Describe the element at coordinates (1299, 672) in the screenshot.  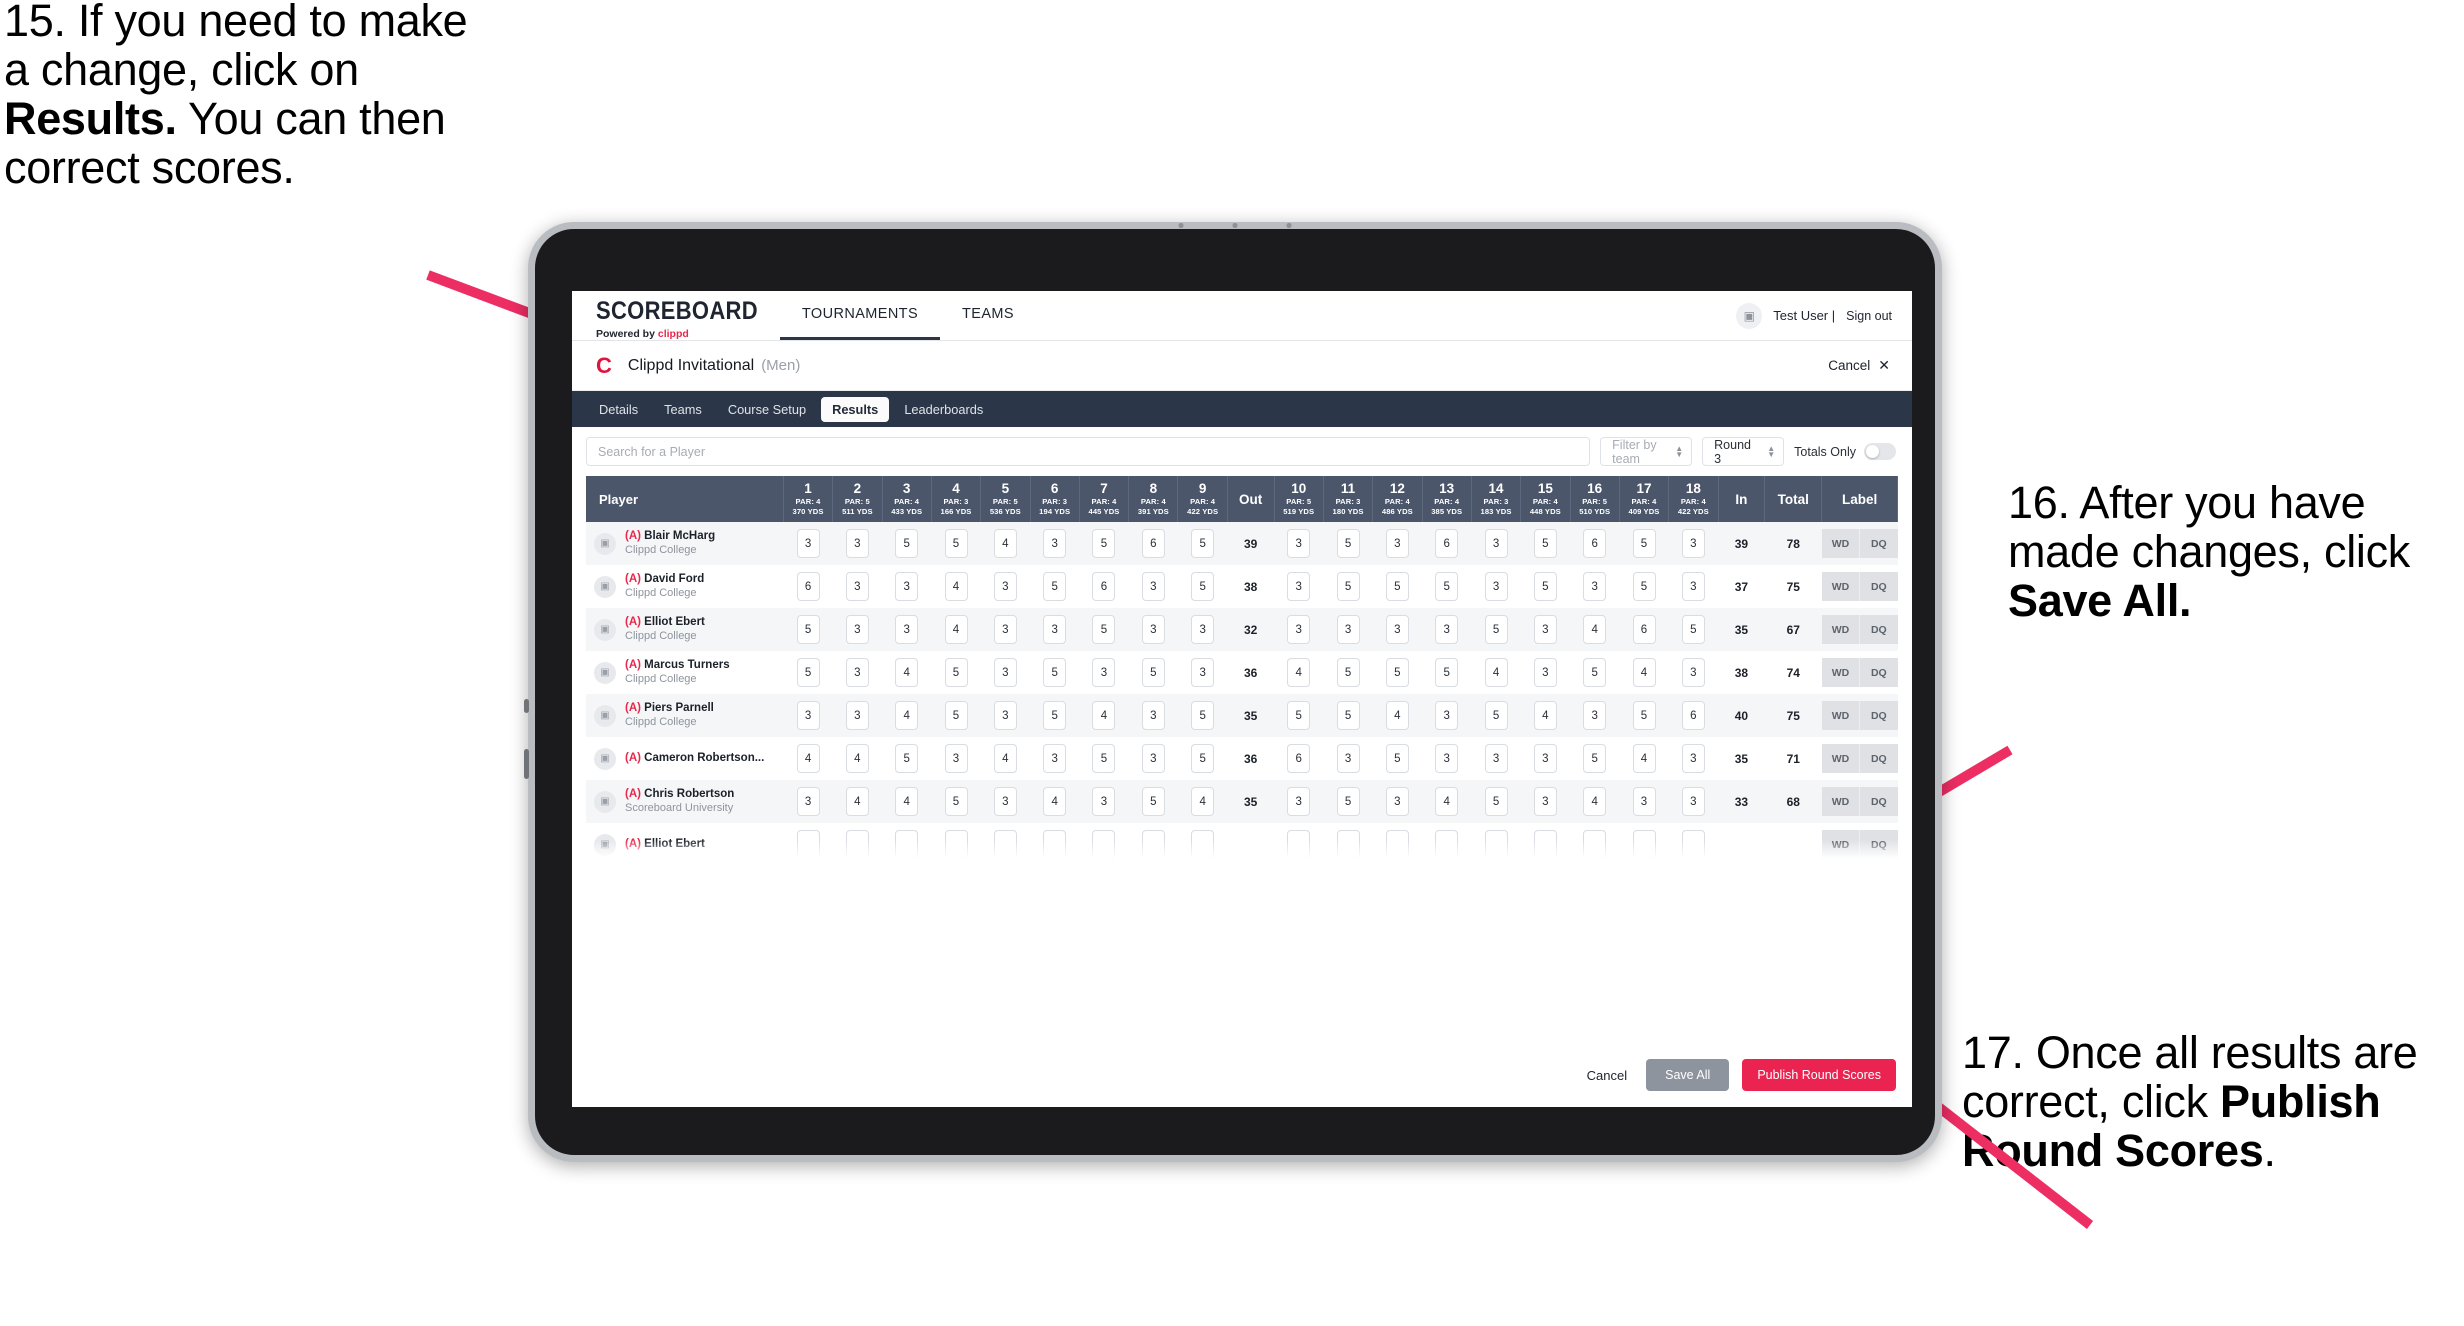
I see `score-input-hole-10: 4` at that location.